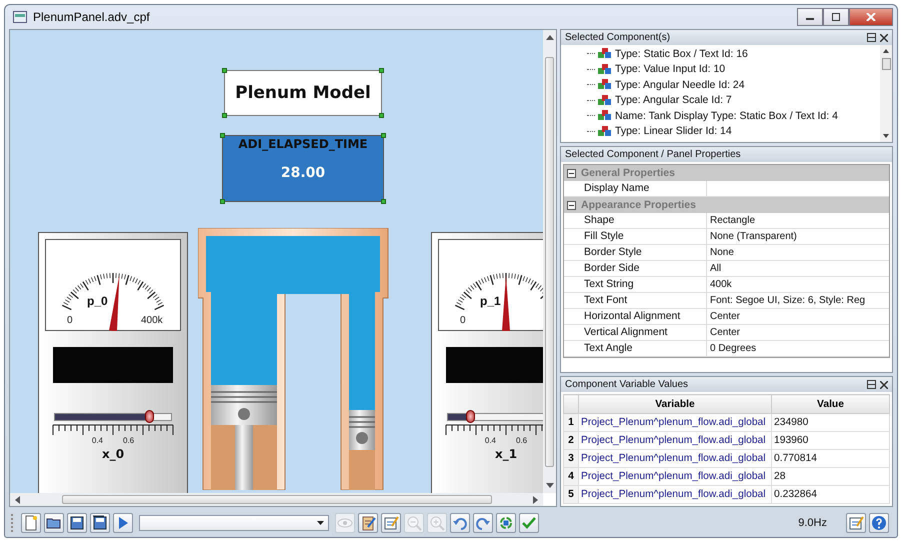 The width and height of the screenshot is (906, 544). I want to click on property-value: None, so click(798, 252).